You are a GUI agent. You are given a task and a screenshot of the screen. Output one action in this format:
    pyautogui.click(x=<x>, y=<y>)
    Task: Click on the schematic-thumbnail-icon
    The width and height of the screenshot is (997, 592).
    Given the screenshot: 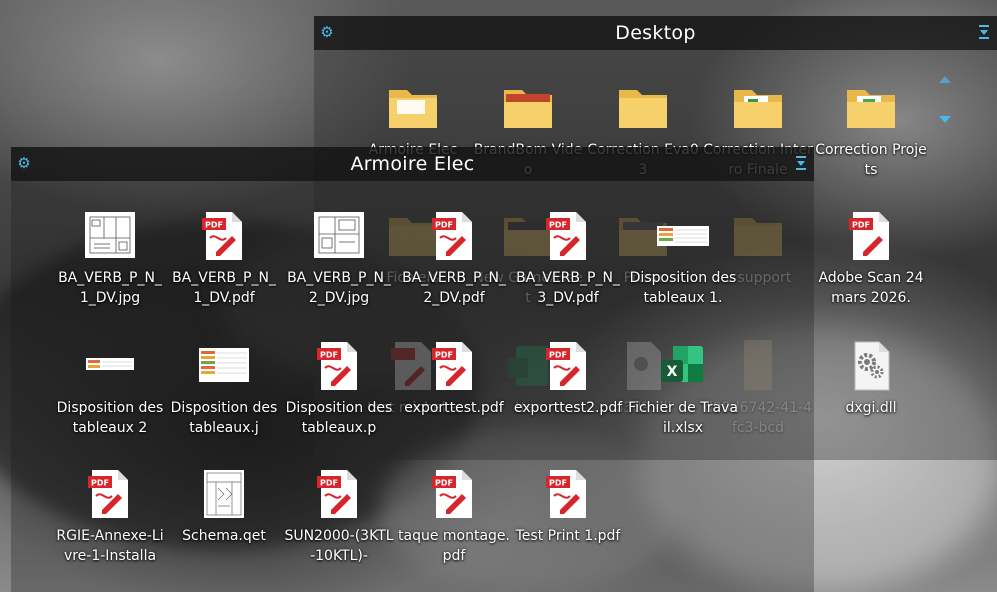 What is the action you would take?
    pyautogui.click(x=224, y=494)
    